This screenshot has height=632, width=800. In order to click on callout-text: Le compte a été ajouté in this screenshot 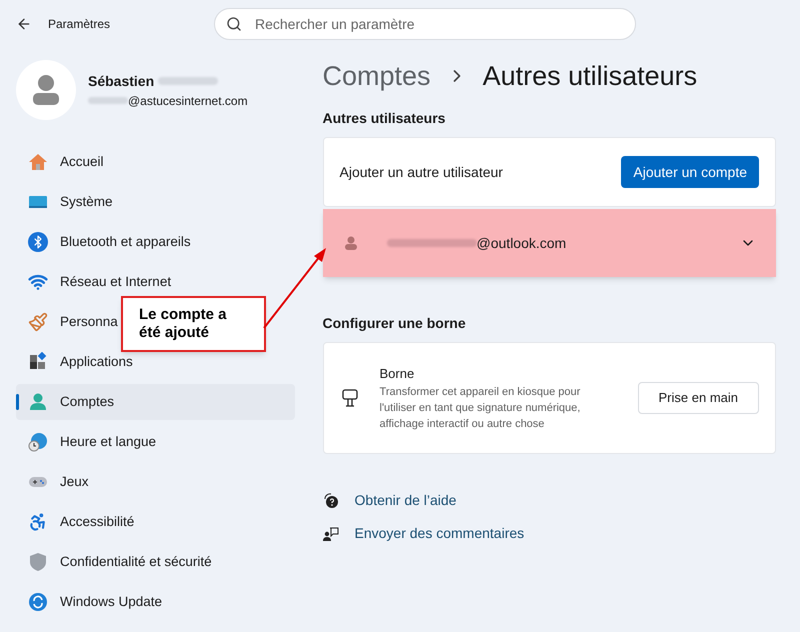, I will do `click(183, 324)`.